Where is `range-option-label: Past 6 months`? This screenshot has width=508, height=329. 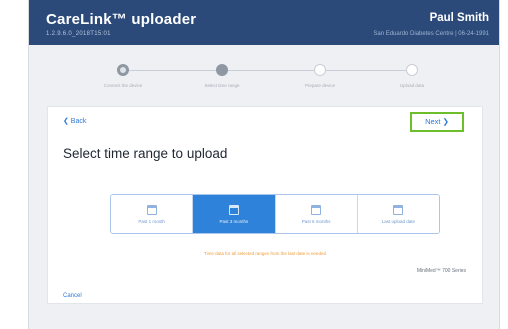
range-option-label: Past 6 months is located at coordinates (316, 221).